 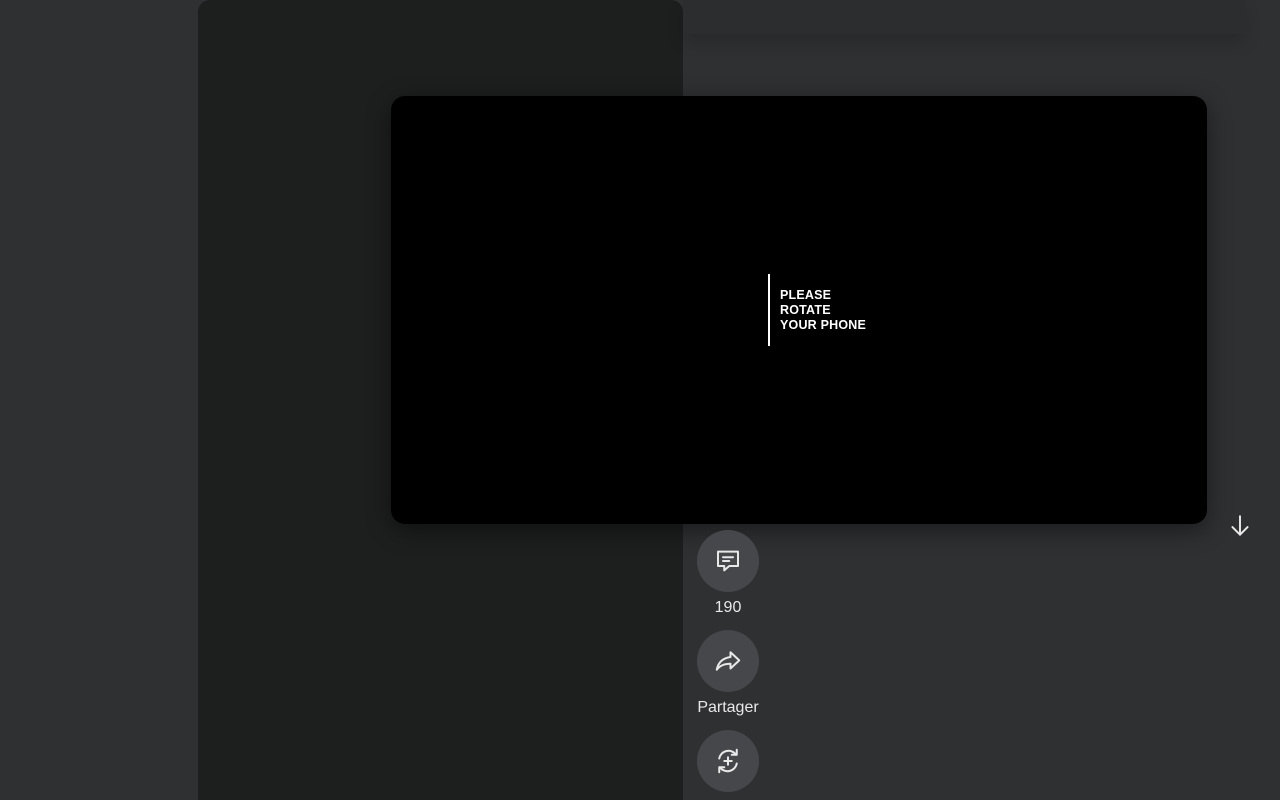 What do you see at coordinates (728, 607) in the screenshot?
I see `comments-count: 190` at bounding box center [728, 607].